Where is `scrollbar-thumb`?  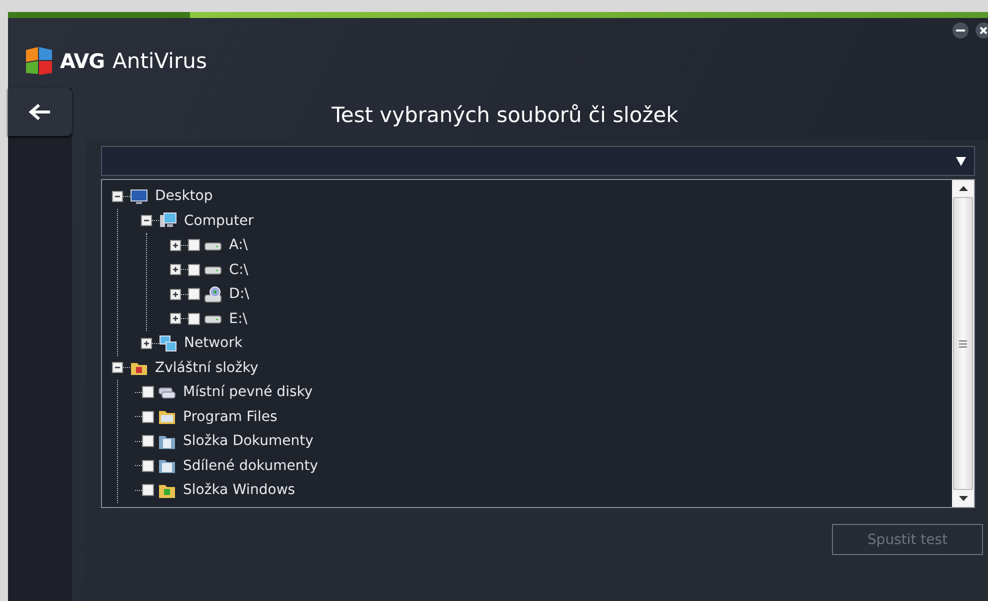 scrollbar-thumb is located at coordinates (963, 343).